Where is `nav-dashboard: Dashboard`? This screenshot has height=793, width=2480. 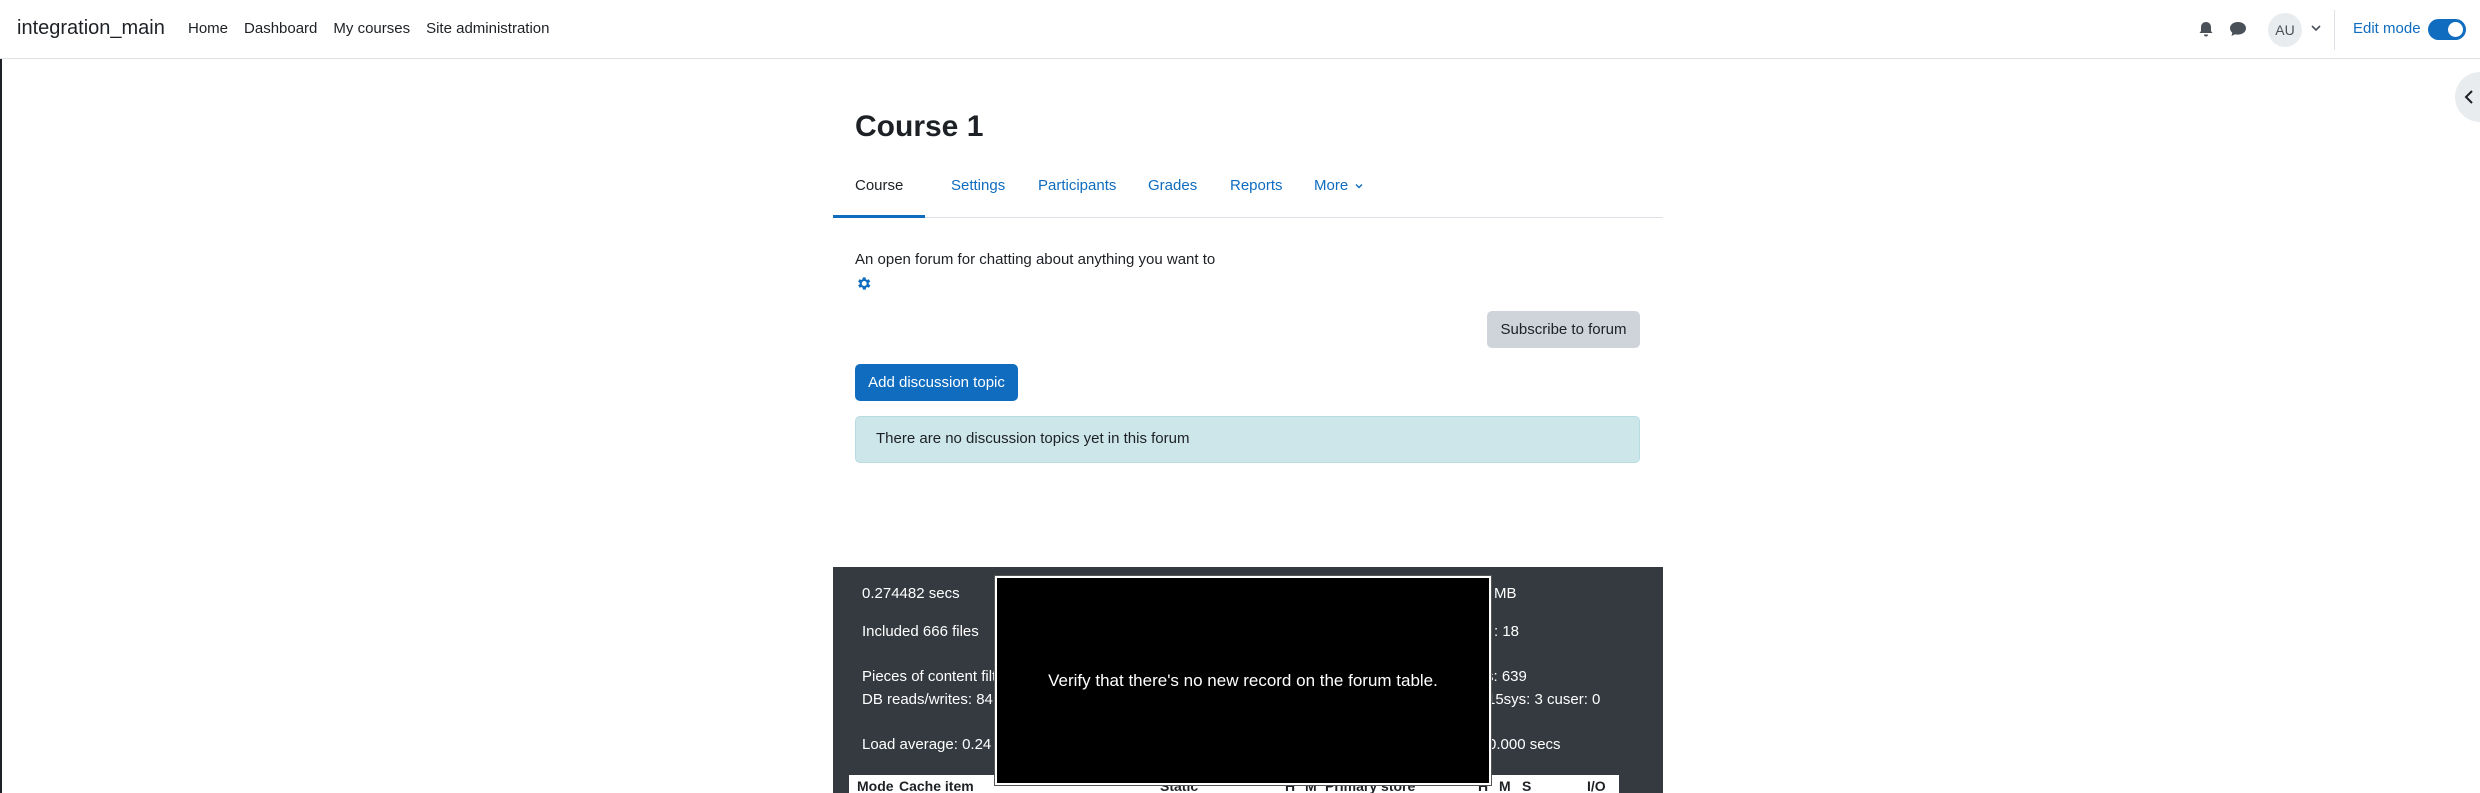
nav-dashboard: Dashboard is located at coordinates (280, 28).